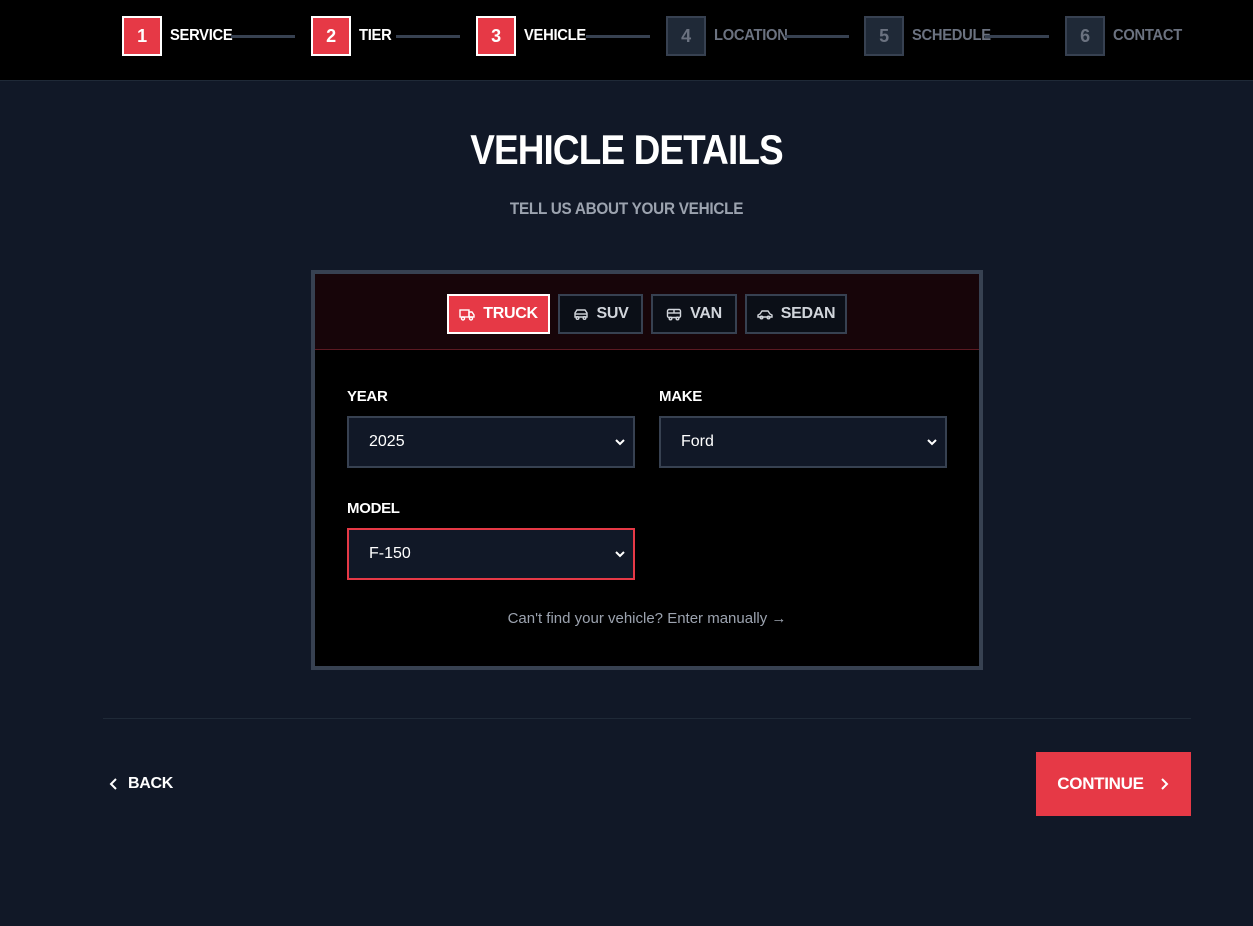 This screenshot has width=1253, height=926. Describe the element at coordinates (674, 314) in the screenshot. I see `van-icon` at that location.